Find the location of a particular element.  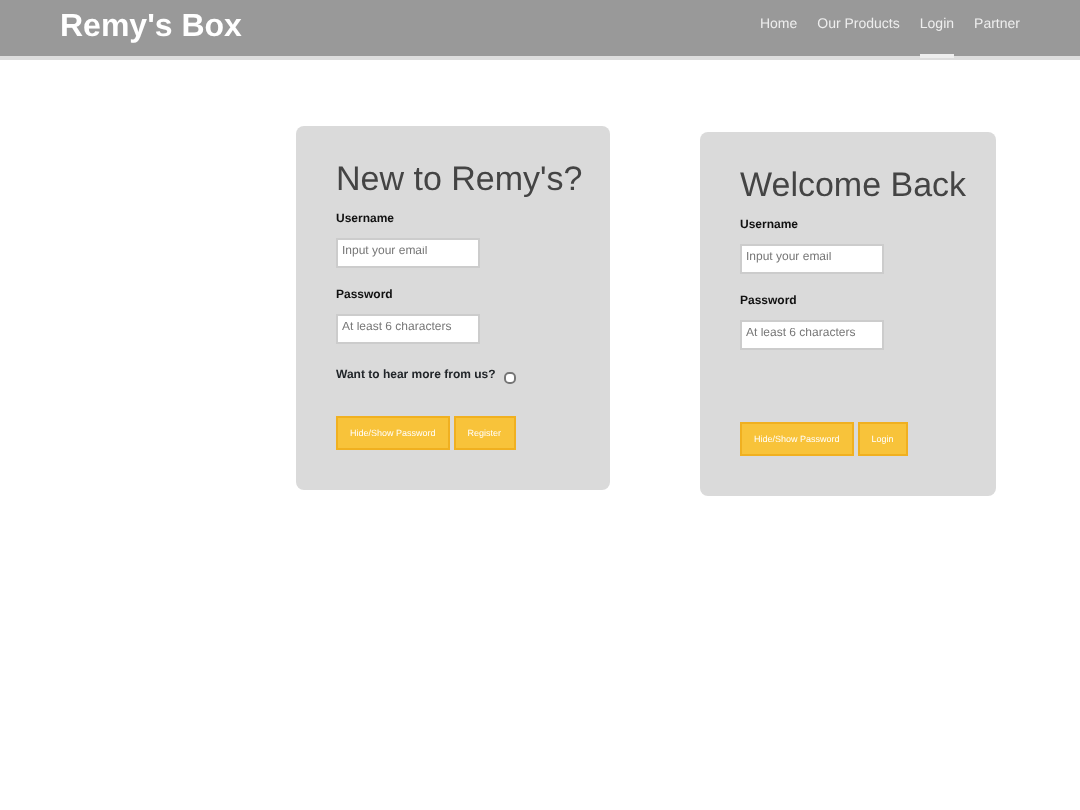

form-title: Welcome Back is located at coordinates (854, 186).